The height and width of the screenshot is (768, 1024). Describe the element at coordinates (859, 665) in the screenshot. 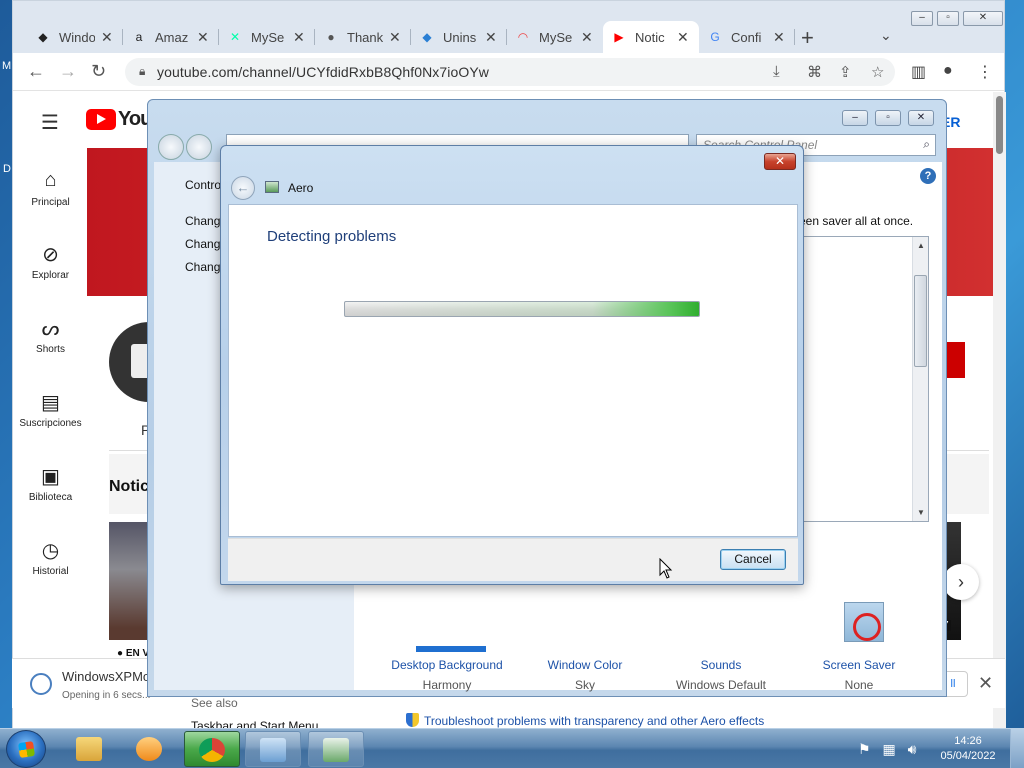

I see `property-name: Screen Saver` at that location.